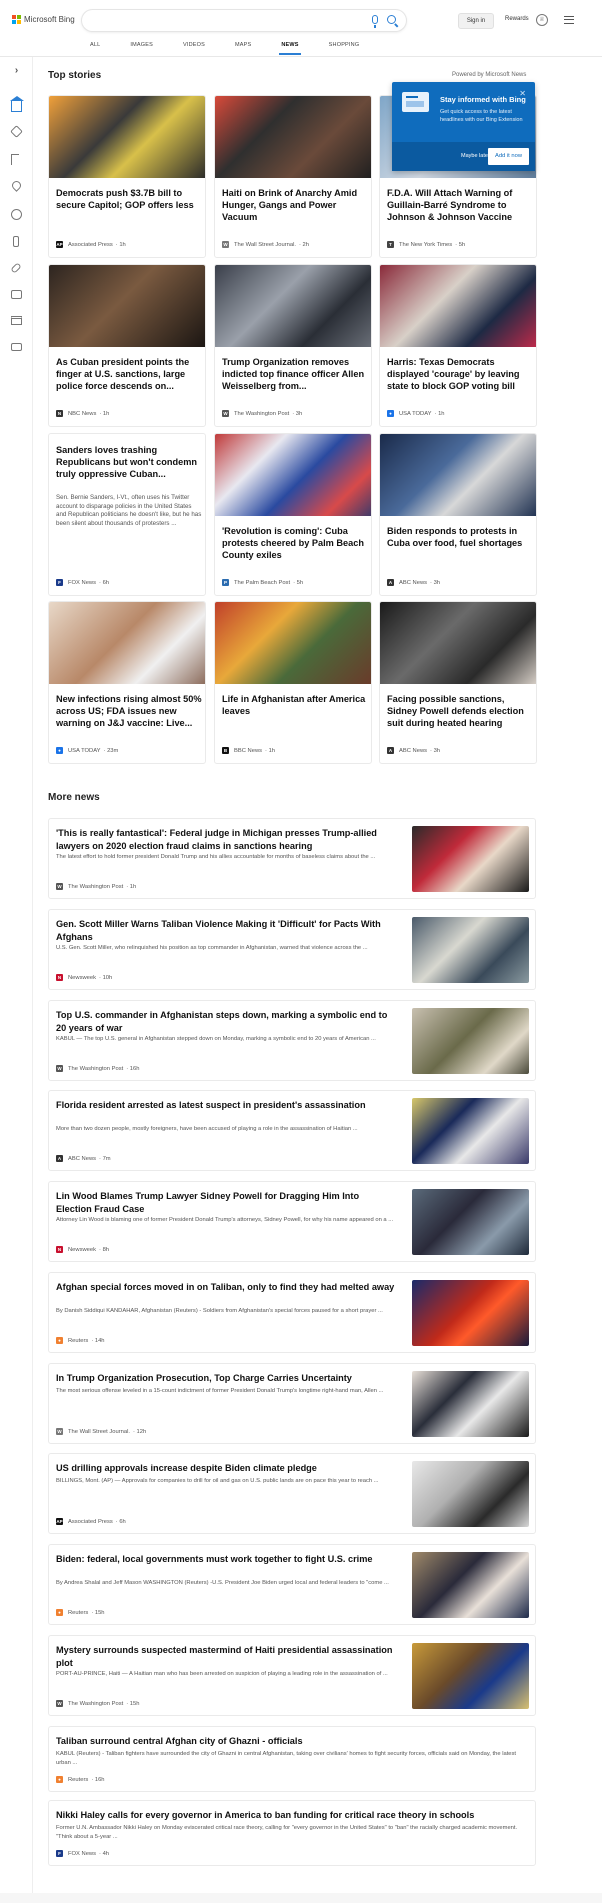 This screenshot has width=602, height=1903. Describe the element at coordinates (16, 185) in the screenshot. I see `location-pin-icon` at that location.